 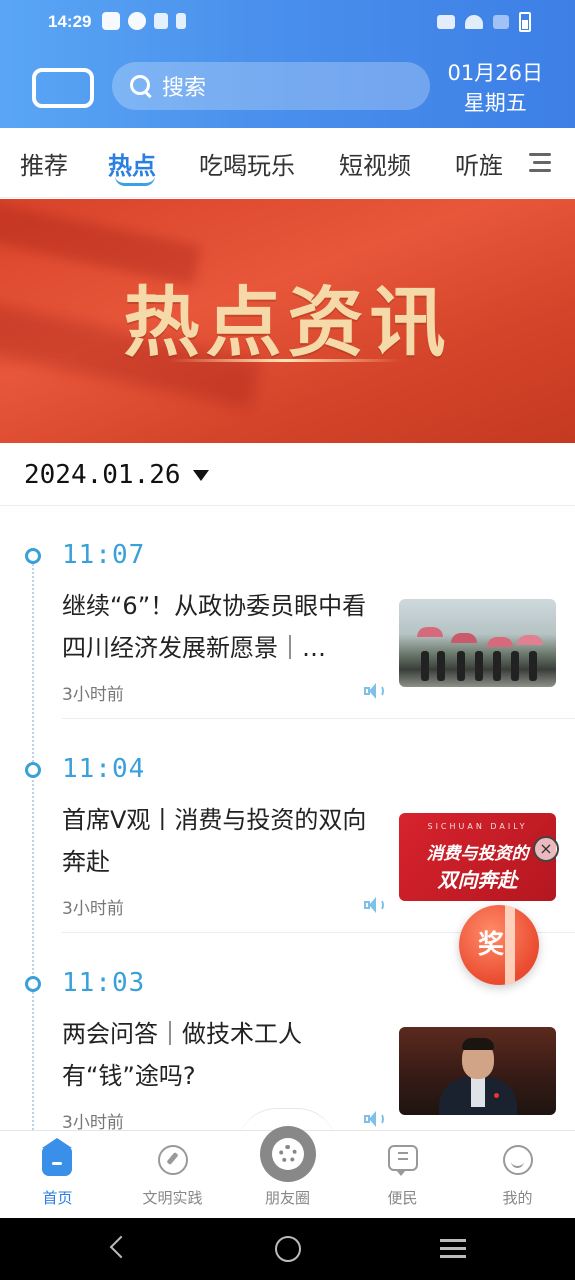 I want to click on news-thumbnail: SICHUAN DAILY 消费与投资的 双向奔赴, so click(x=477, y=857).